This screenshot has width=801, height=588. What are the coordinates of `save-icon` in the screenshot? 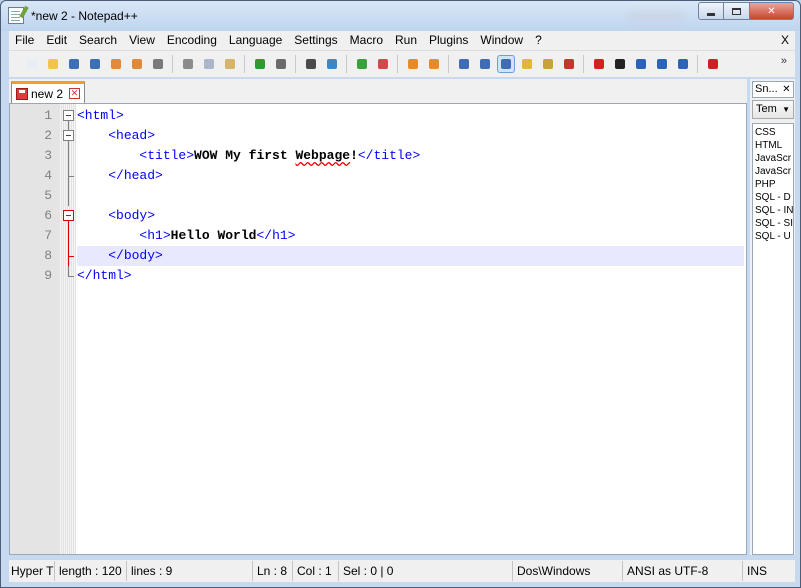 It's located at (74, 64).